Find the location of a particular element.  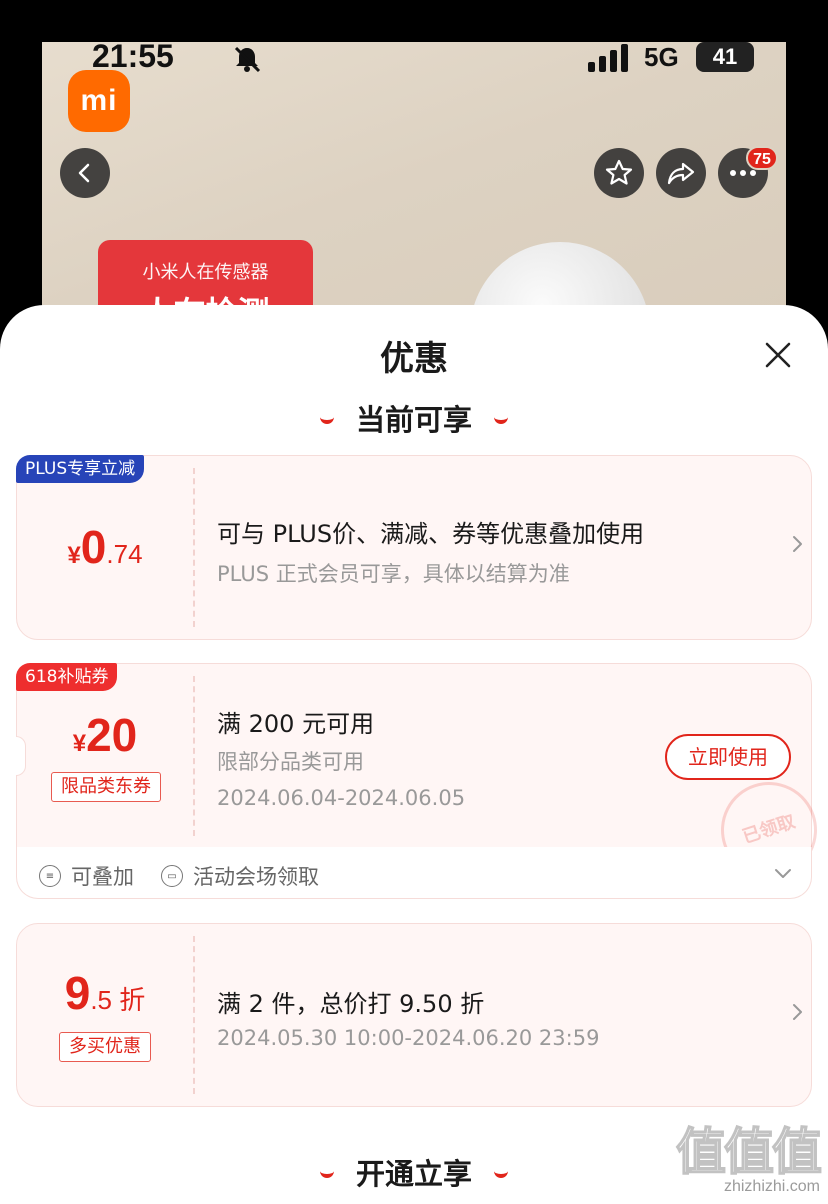

star-icon is located at coordinates (619, 172).